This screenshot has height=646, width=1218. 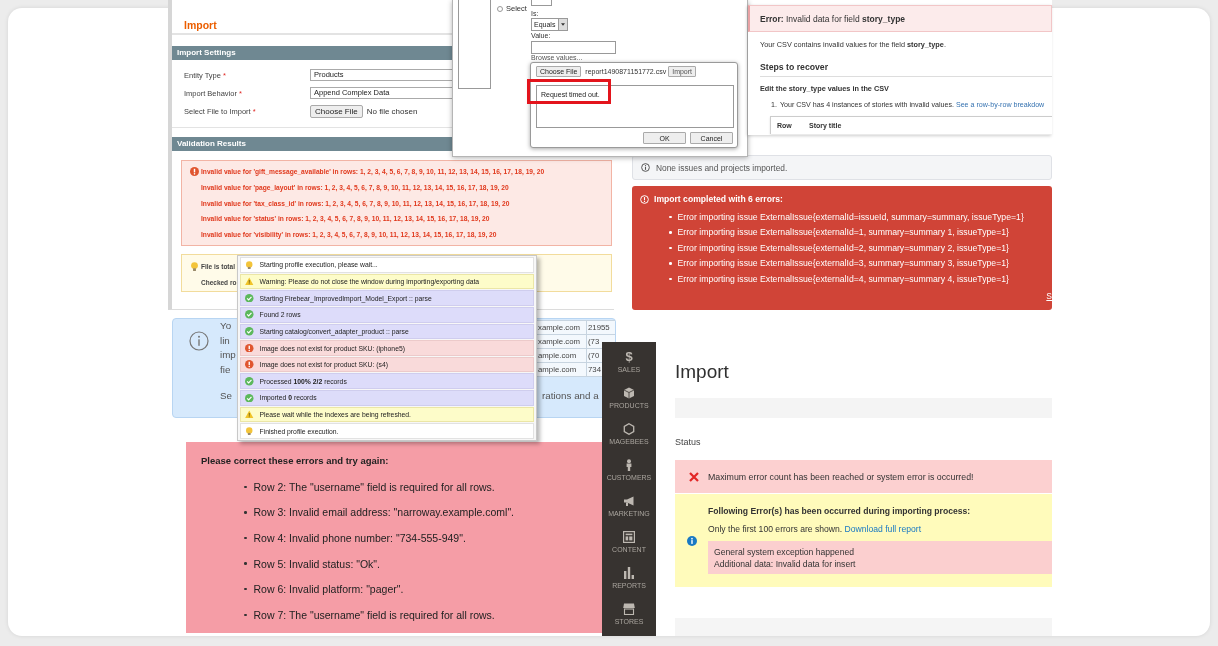 I want to click on error-title: Error: Invalid data for field story_type, so click(x=833, y=18).